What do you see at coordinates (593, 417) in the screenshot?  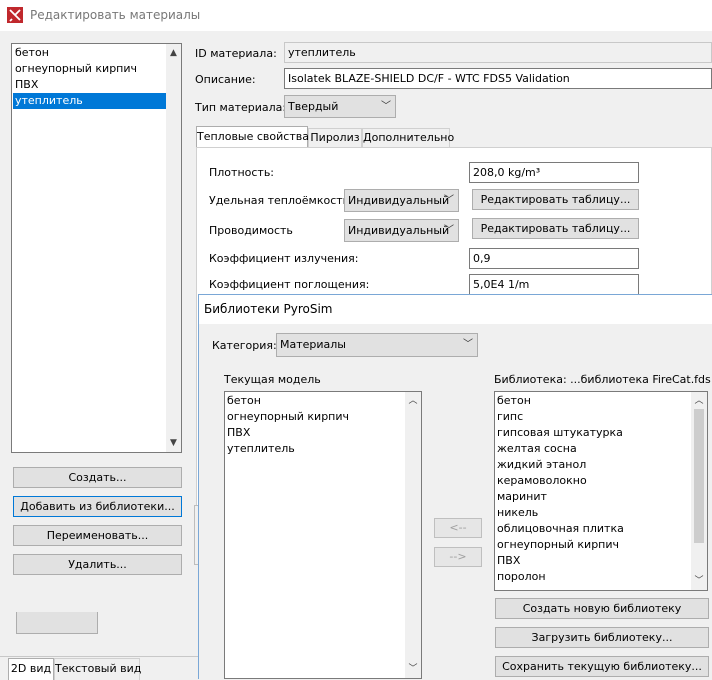 I see `list-item: гипс` at bounding box center [593, 417].